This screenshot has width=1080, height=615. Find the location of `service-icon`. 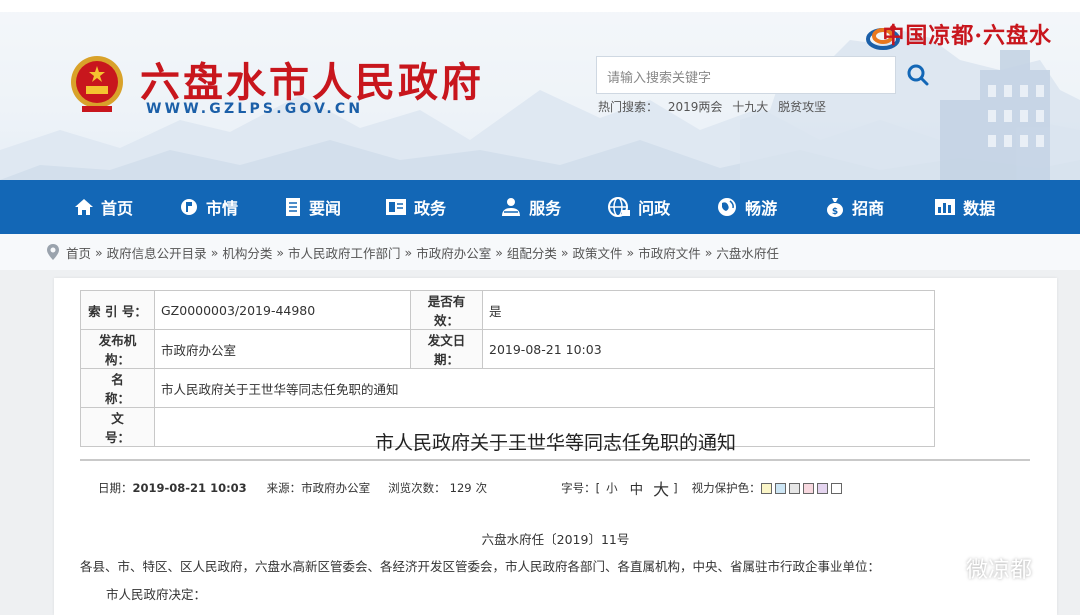

service-icon is located at coordinates (511, 207).